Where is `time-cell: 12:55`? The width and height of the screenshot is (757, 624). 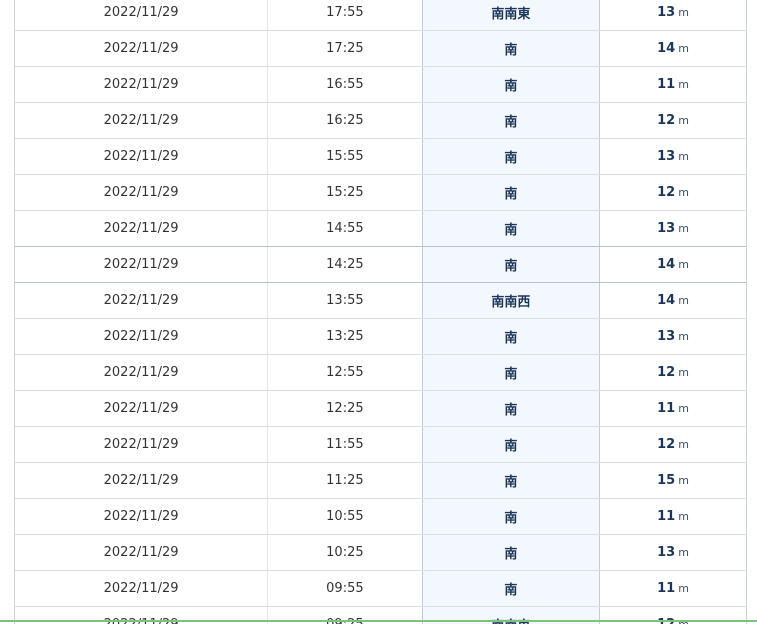
time-cell: 12:55 is located at coordinates (345, 373).